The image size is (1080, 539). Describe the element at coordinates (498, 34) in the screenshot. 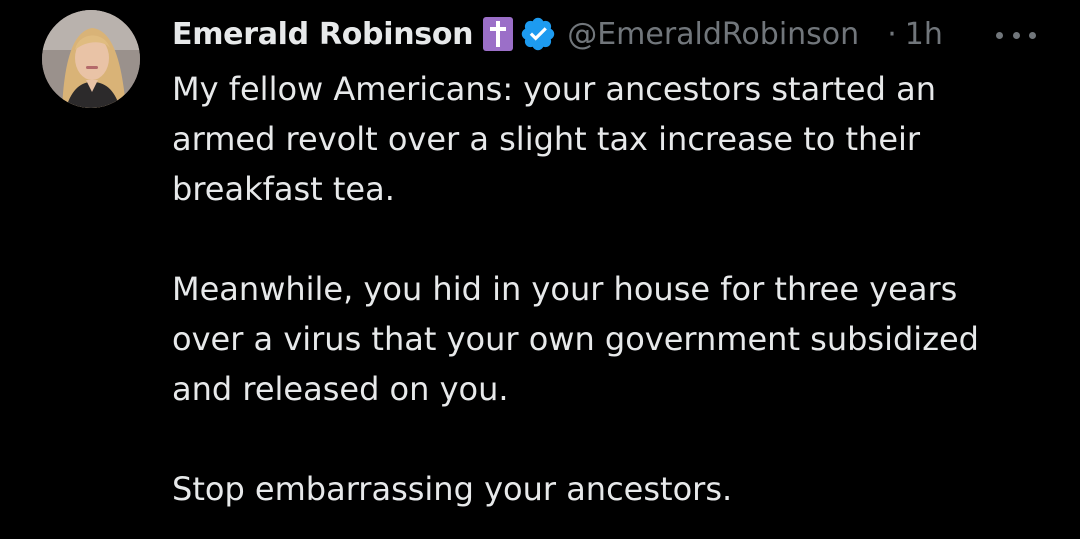

I see `latin-cross-icon` at that location.